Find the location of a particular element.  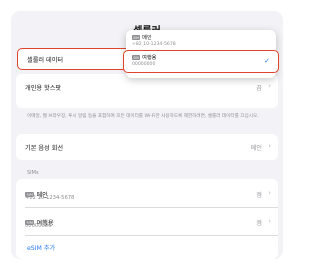

default-voice-line-row: 기본 음성 회선 메인 › is located at coordinates (147, 147).